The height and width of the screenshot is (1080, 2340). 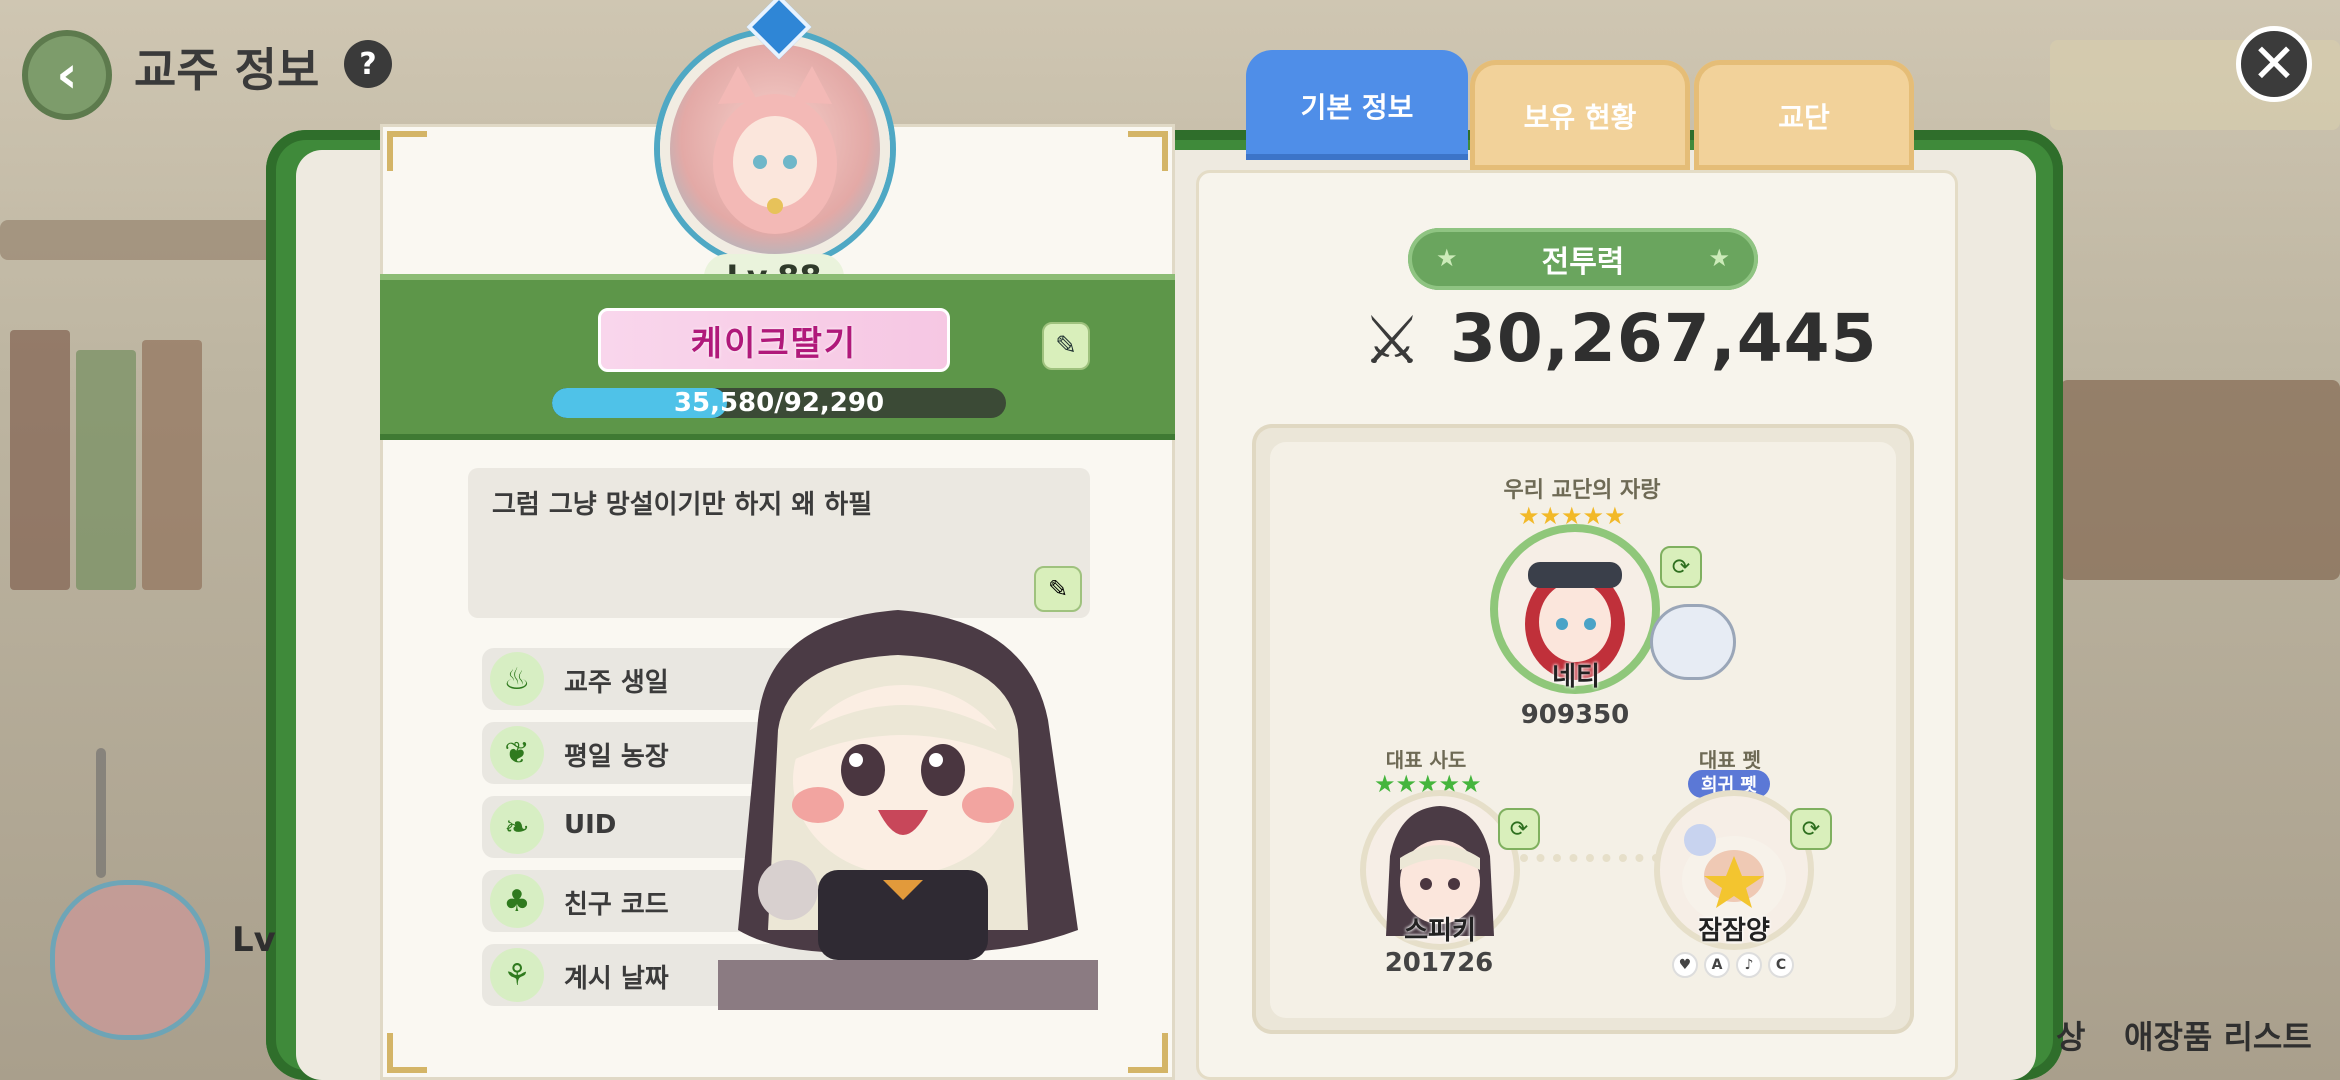 I want to click on sprout-icon: ⚘, so click(x=517, y=975).